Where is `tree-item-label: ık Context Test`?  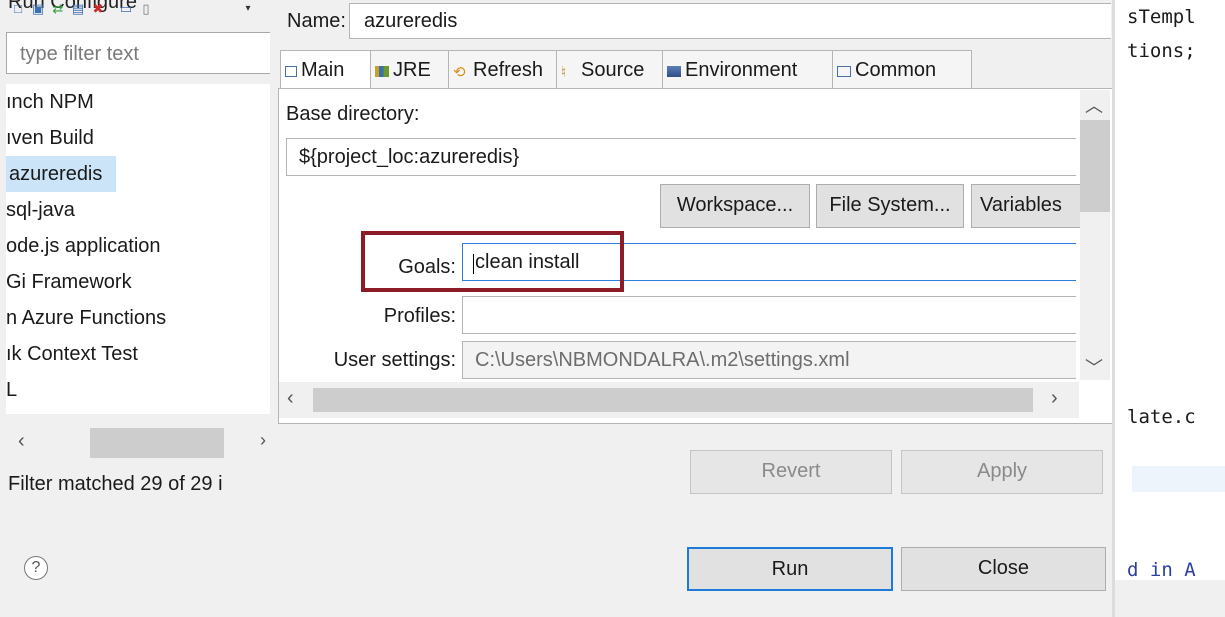
tree-item-label: ık Context Test is located at coordinates (72, 354).